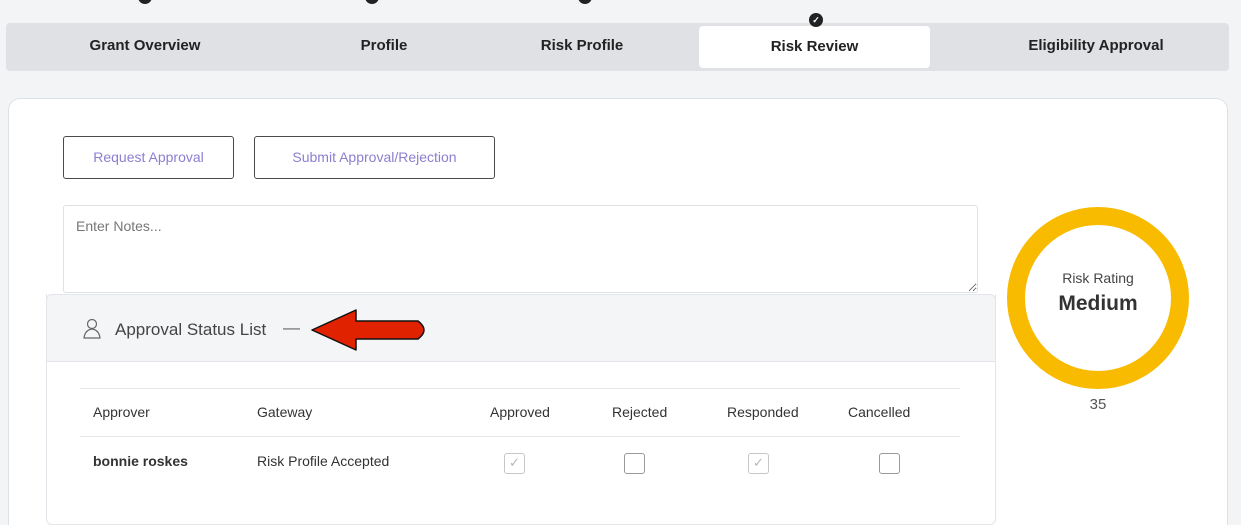 Image resolution: width=1241 pixels, height=525 pixels. I want to click on approval-status-title: Approval Status List, so click(191, 329).